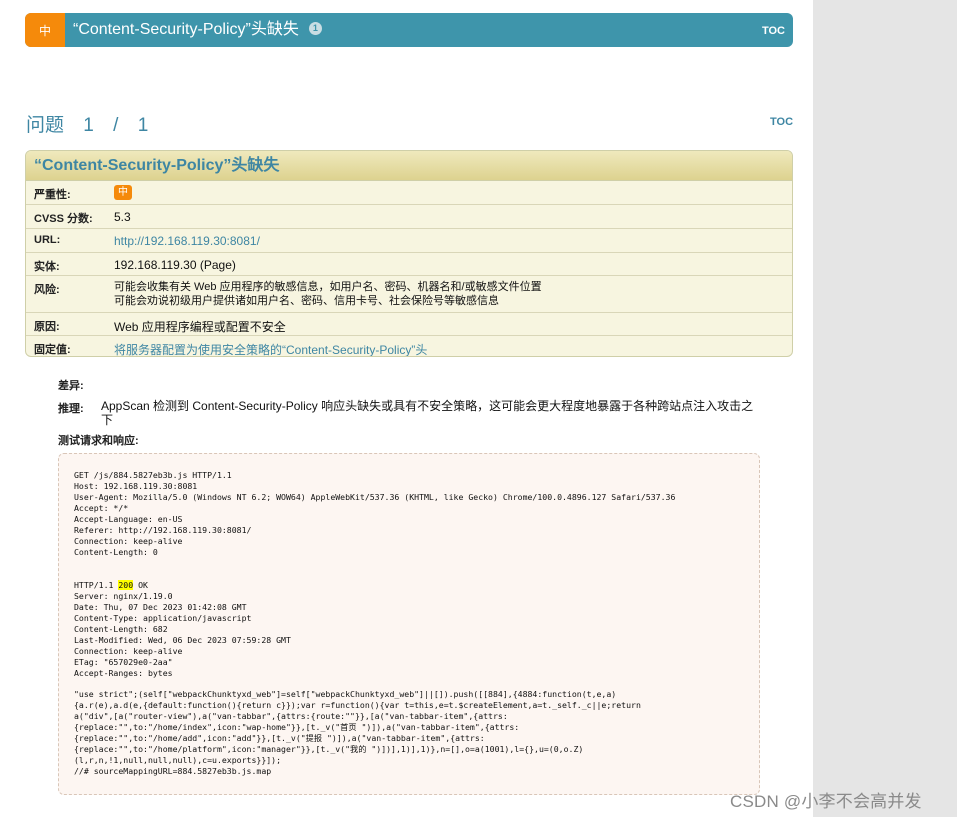  What do you see at coordinates (781, 122) in the screenshot?
I see `toc-link: TOC` at bounding box center [781, 122].